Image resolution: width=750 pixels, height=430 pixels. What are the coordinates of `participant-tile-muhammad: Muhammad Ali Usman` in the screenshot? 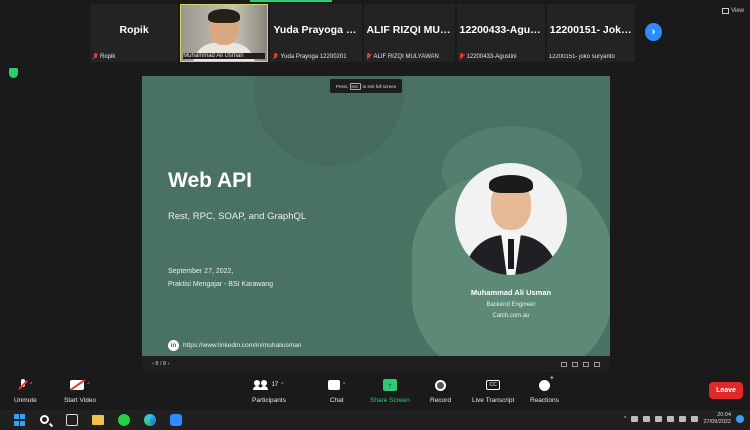 It's located at (224, 33).